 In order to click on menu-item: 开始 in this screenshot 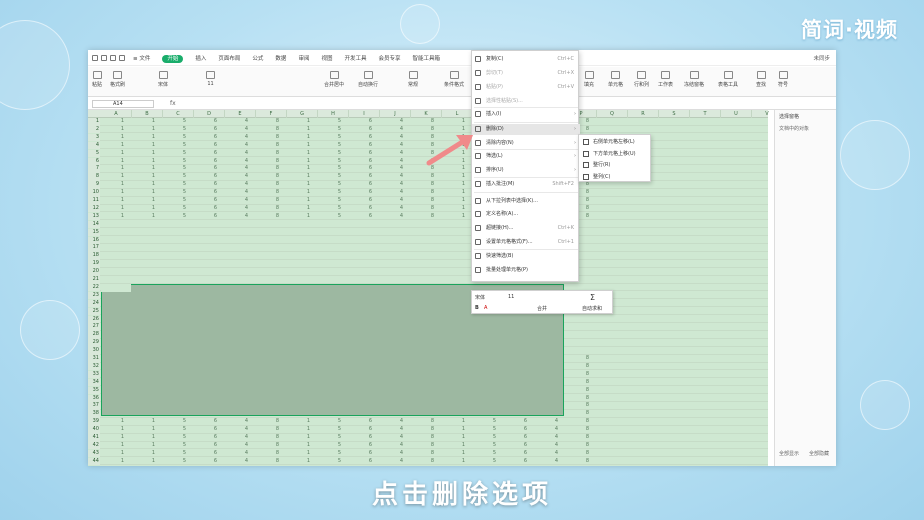, I will do `click(173, 58)`.